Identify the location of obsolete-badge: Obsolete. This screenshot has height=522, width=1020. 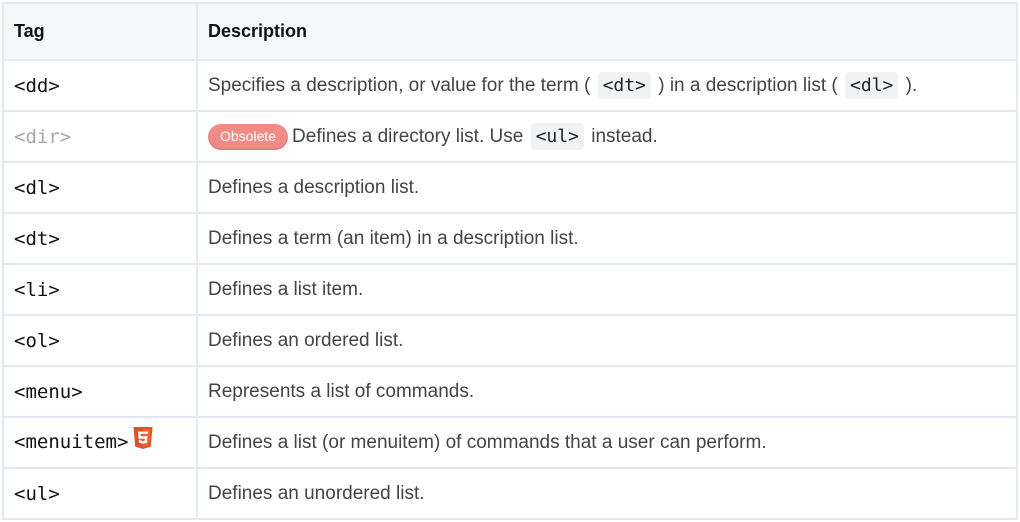
(248, 136).